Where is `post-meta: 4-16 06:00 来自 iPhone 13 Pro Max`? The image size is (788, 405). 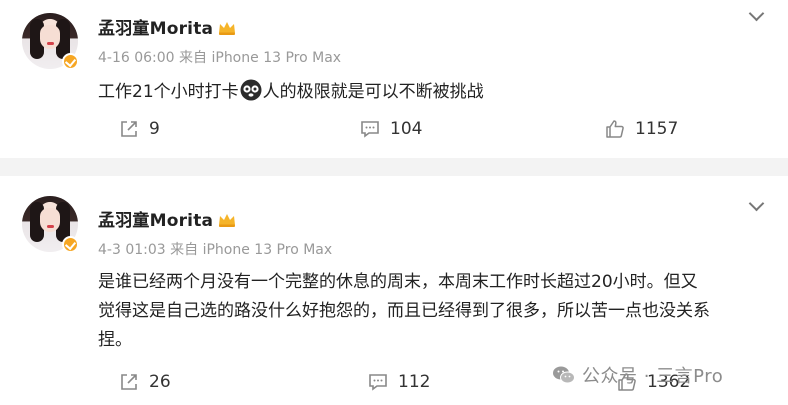
post-meta: 4-16 06:00 来自 iPhone 13 Pro Max is located at coordinates (219, 57).